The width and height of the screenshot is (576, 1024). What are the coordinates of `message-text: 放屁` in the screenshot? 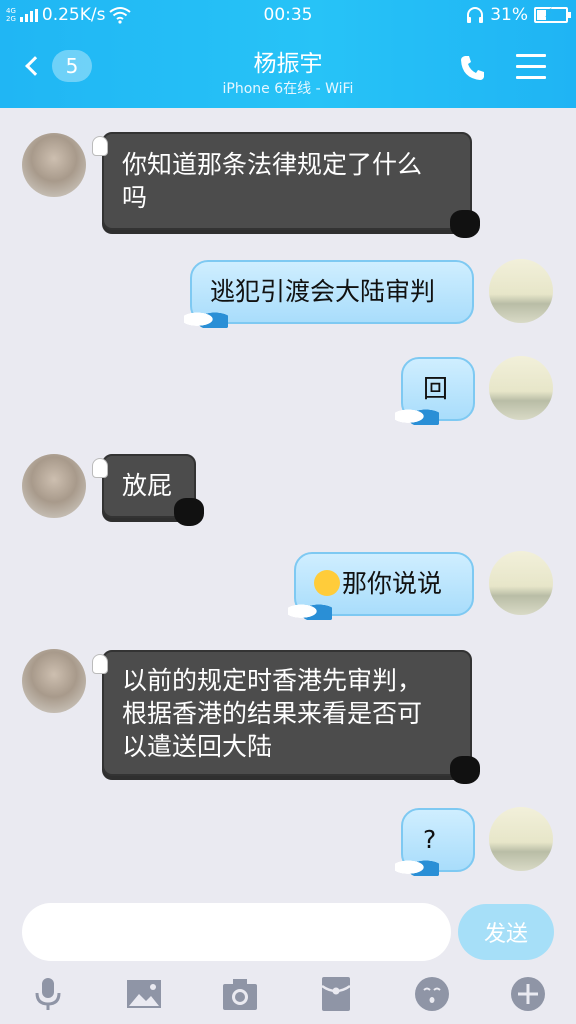 It's located at (147, 485).